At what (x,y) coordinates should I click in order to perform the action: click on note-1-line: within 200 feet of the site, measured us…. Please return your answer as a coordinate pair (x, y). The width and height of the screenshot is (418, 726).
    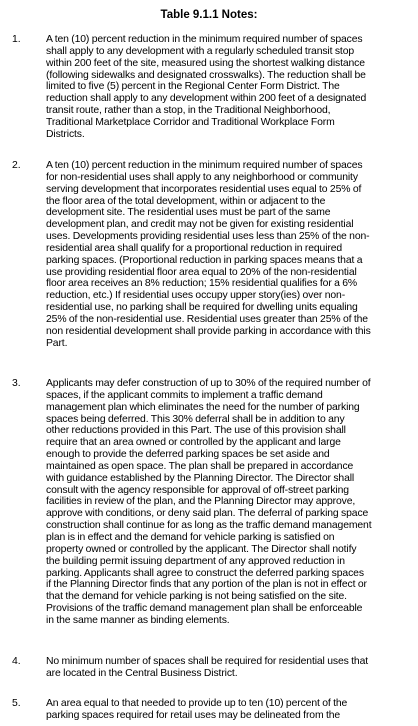
    Looking at the image, I should click on (205, 63).